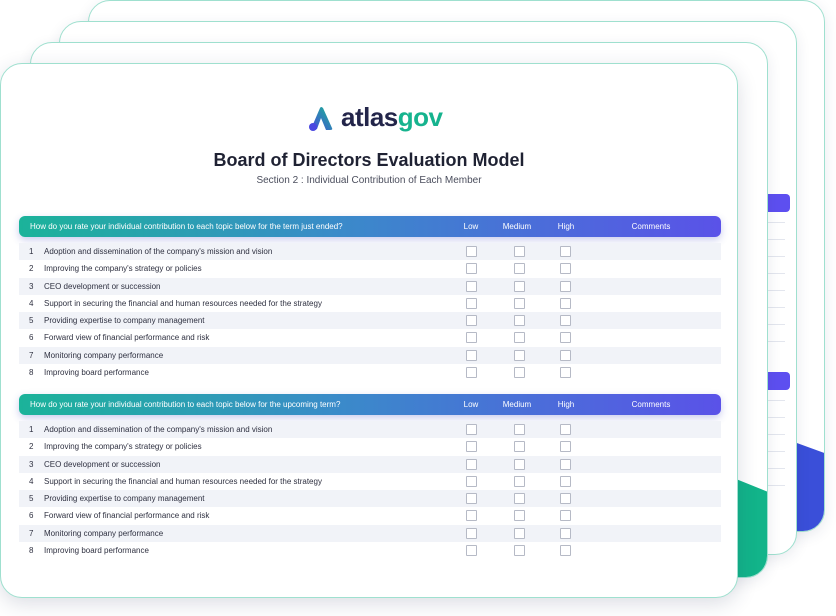 The height and width of the screenshot is (616, 836). Describe the element at coordinates (369, 117) in the screenshot. I see `logo-text-atlas: atlas` at that location.